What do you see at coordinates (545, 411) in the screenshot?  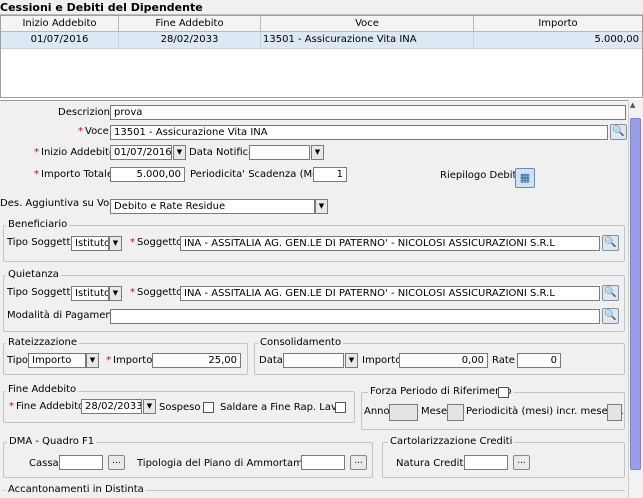 I see `periodicita-mesi-label: Periodicità (mesi) incr. mese rif.` at bounding box center [545, 411].